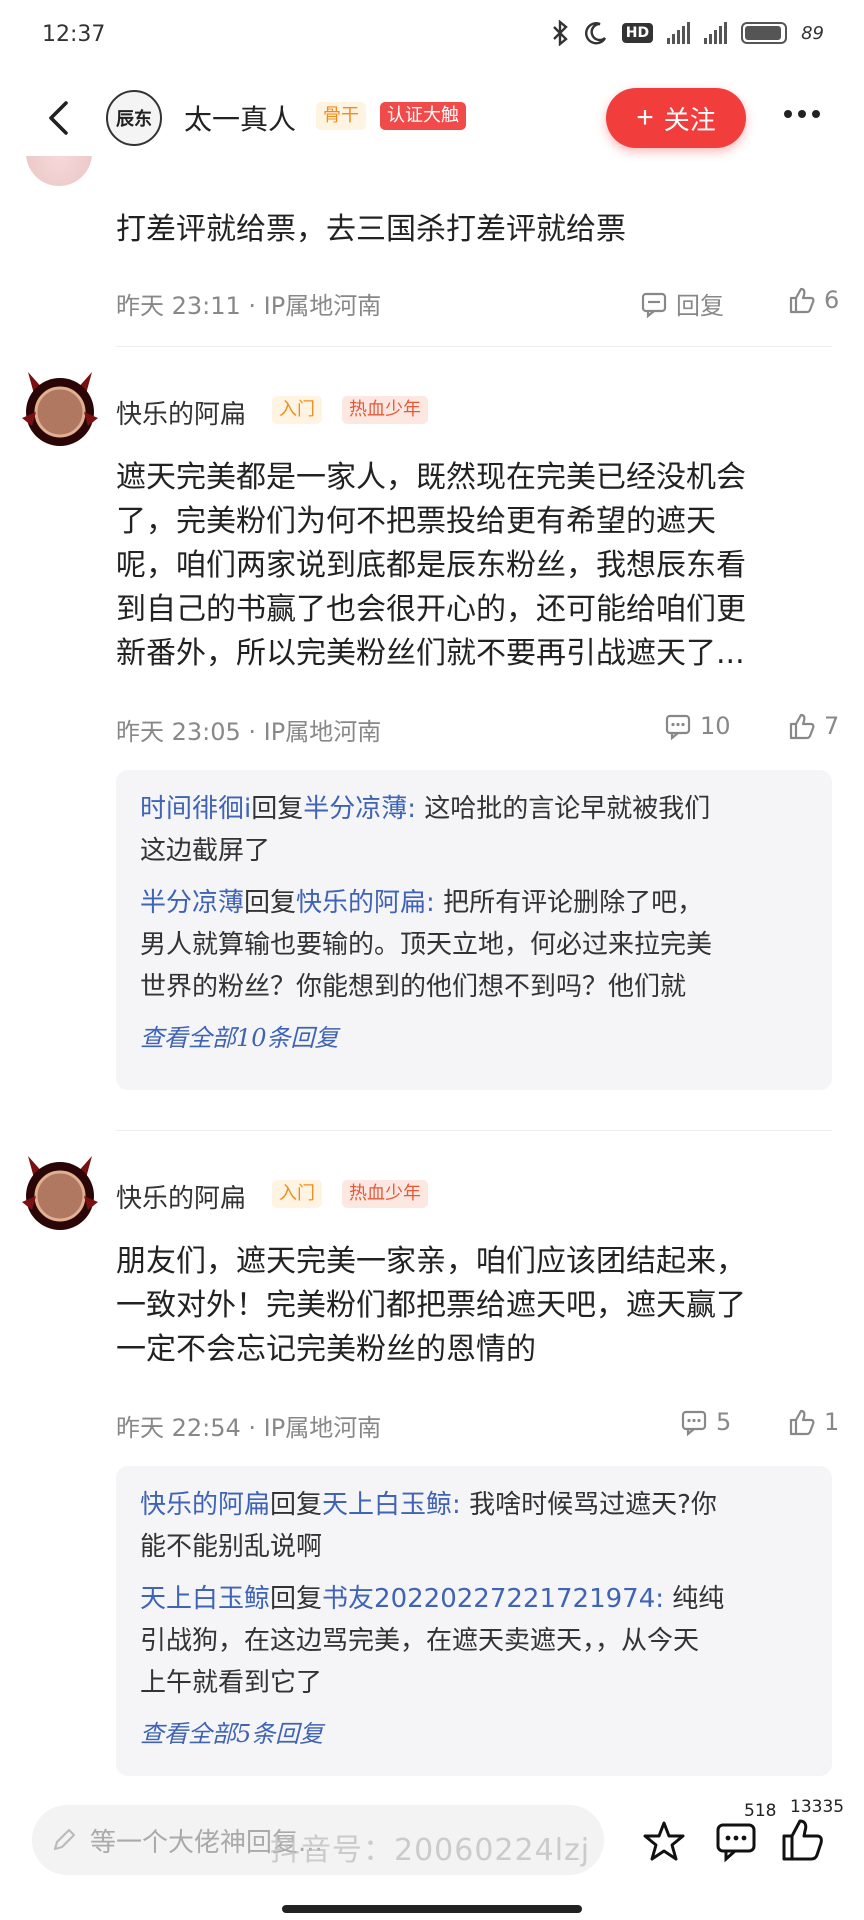 This screenshot has height=1920, width=864. What do you see at coordinates (249, 306) in the screenshot?
I see `comment-time: 昨天 23:11 · IP属地河南` at bounding box center [249, 306].